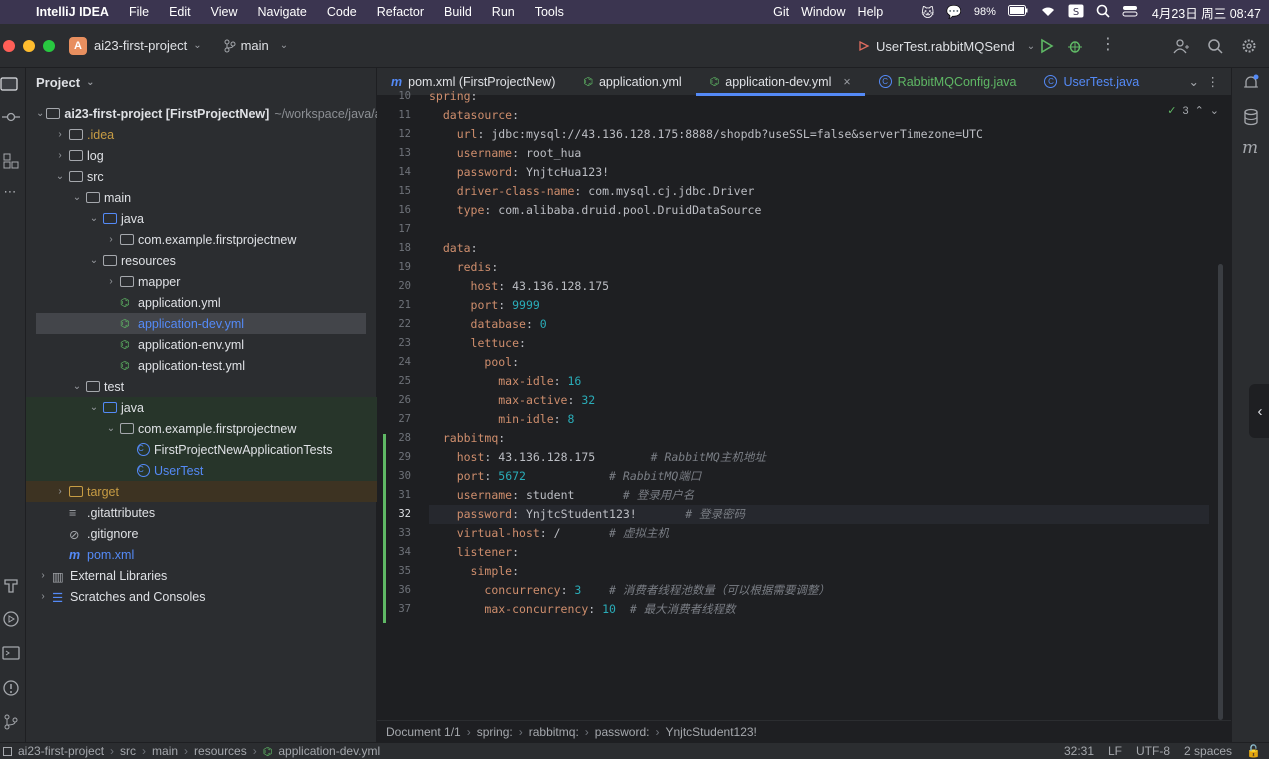 The image size is (1269, 759). Describe the element at coordinates (201, 134) in the screenshot. I see `tree-idea: › .idea` at that location.